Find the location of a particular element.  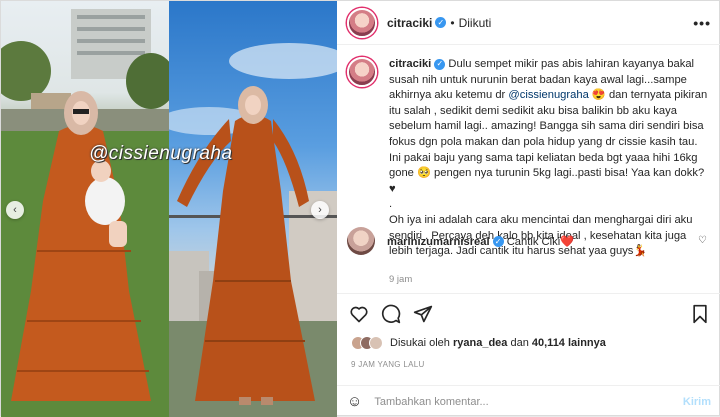

bookmark-icon is located at coordinates (700, 314).